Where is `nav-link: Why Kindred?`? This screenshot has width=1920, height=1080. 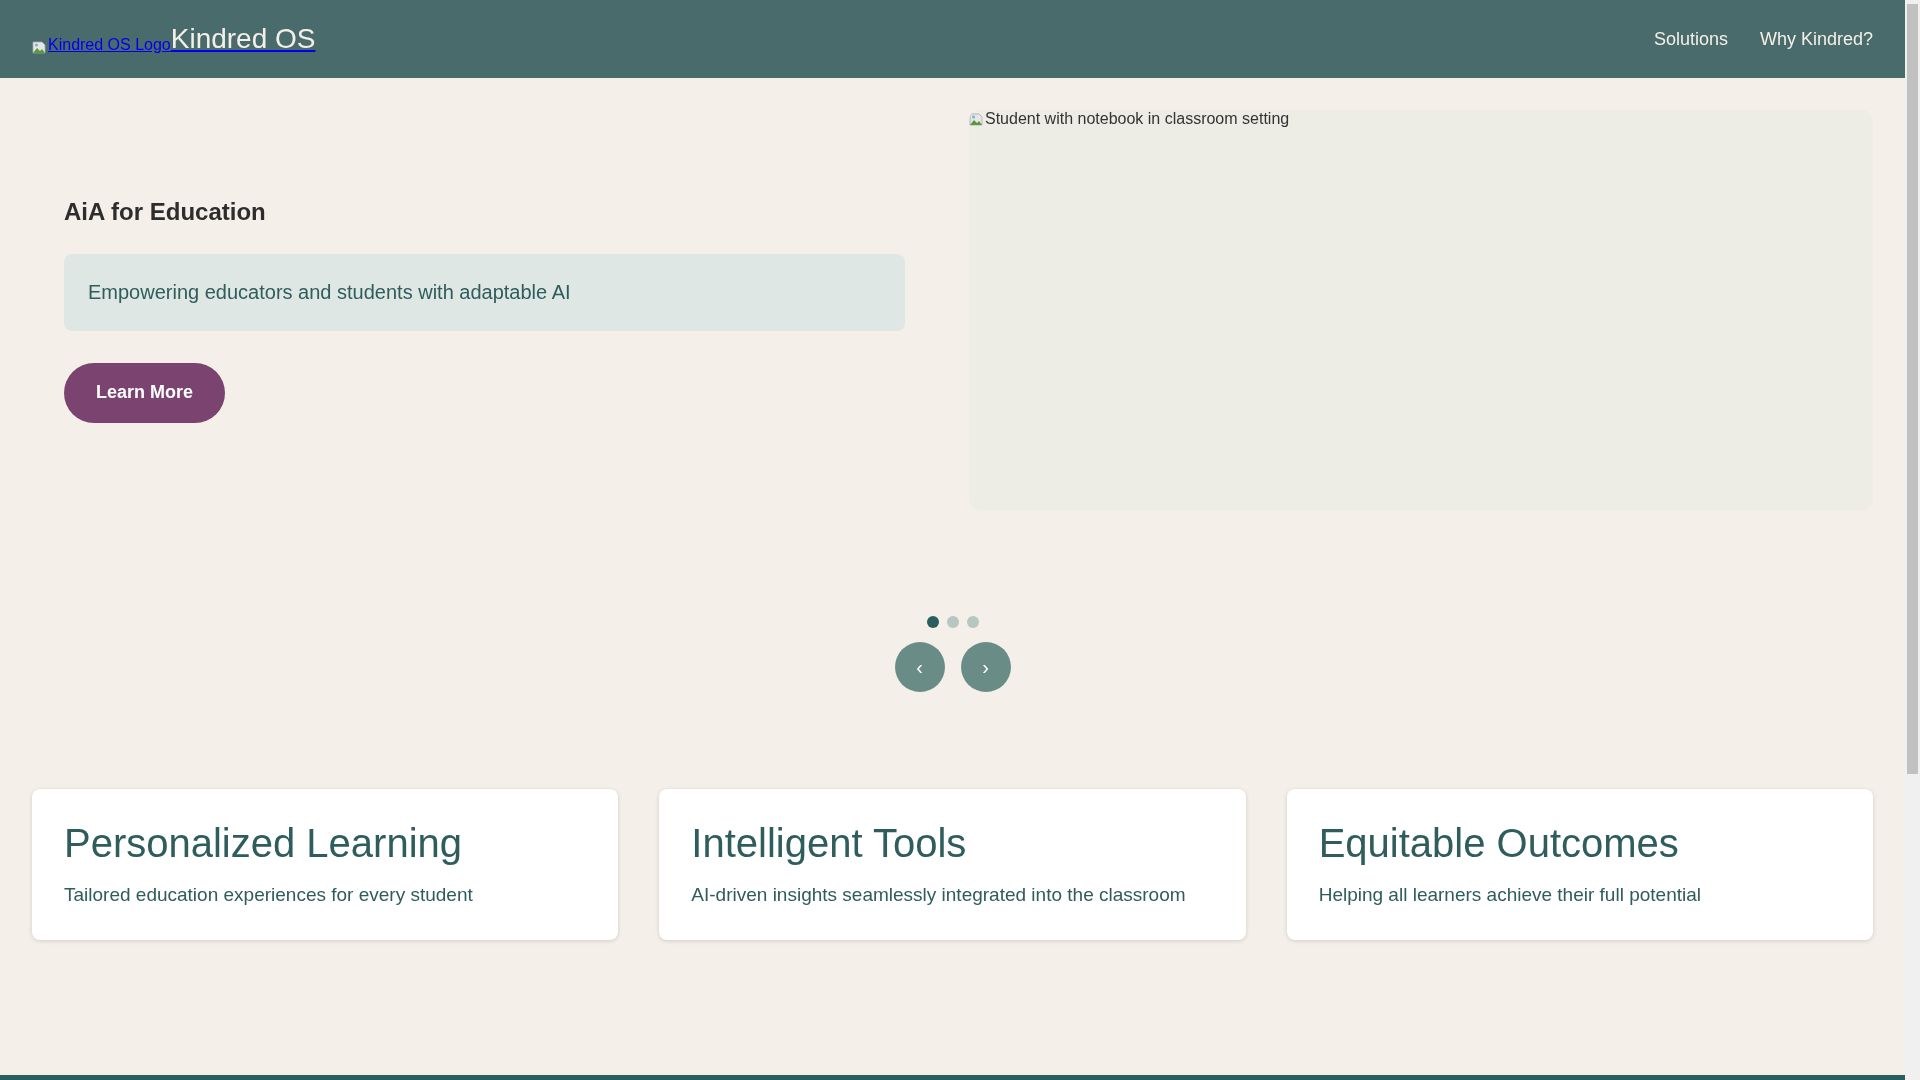
nav-link: Why Kindred? is located at coordinates (1816, 39).